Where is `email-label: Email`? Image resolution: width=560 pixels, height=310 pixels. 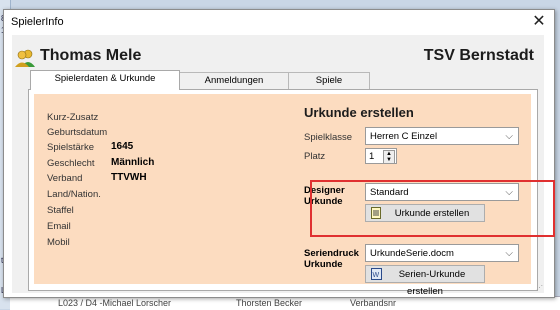 email-label: Email is located at coordinates (59, 226).